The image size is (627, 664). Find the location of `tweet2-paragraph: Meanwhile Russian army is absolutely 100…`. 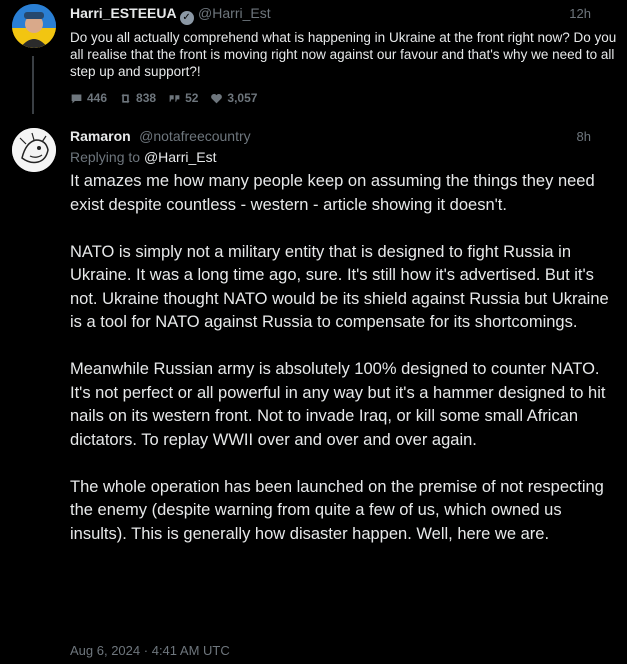

tweet2-paragraph: Meanwhile Russian army is absolutely 100… is located at coordinates (338, 404).